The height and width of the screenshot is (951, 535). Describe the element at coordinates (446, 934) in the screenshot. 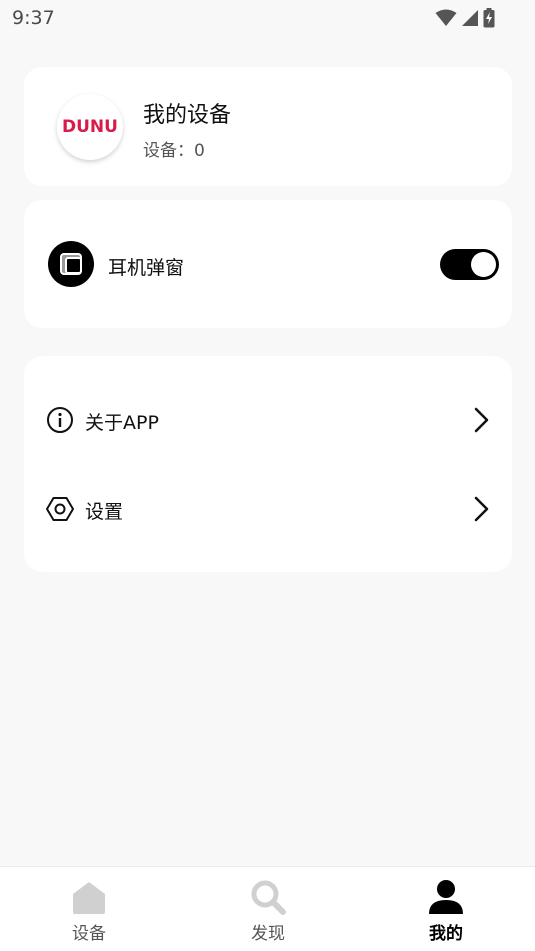

I see `nav-label: 我的` at that location.